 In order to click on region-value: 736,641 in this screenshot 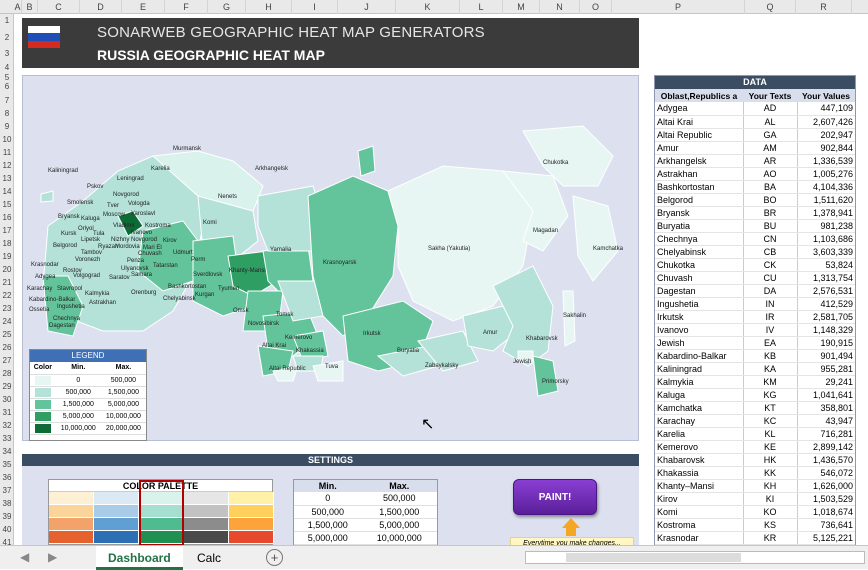, I will do `click(826, 525)`.